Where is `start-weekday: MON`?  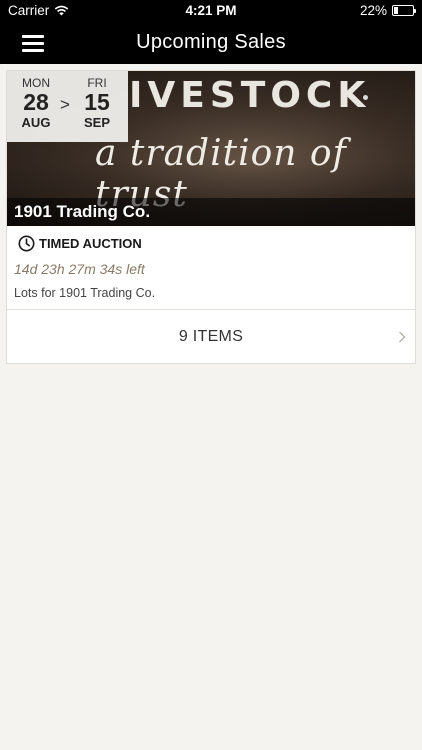
start-weekday: MON is located at coordinates (36, 83).